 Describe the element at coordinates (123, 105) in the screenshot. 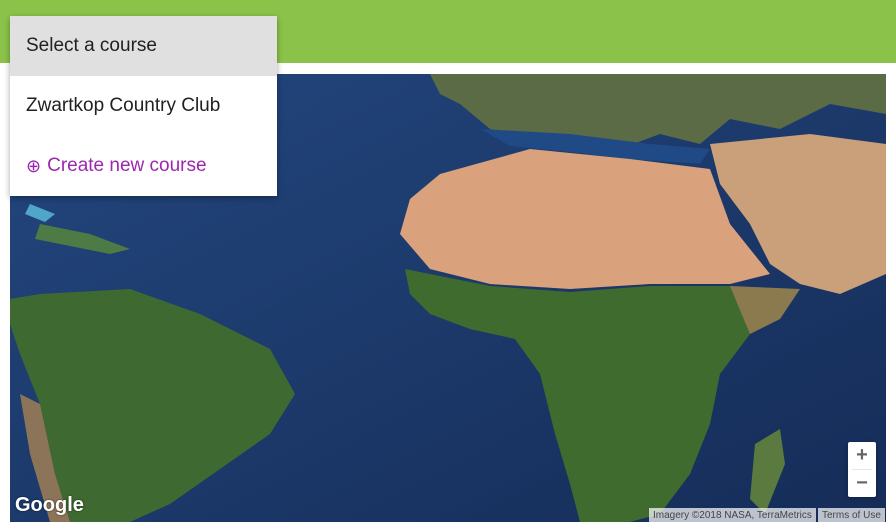

I see `course-option-label: Zwartkop Country Club` at that location.